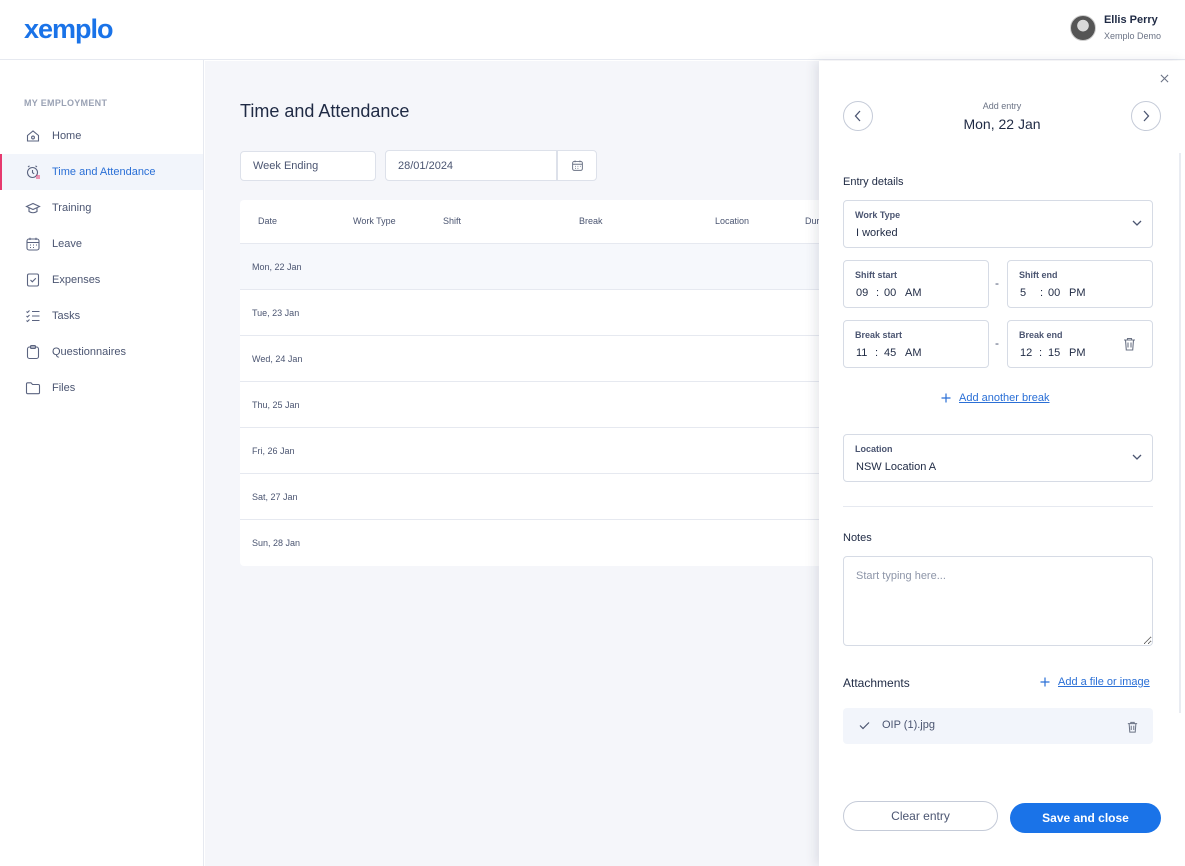 The width and height of the screenshot is (1185, 866). What do you see at coordinates (913, 293) in the screenshot?
I see `shift-start-period: AM` at bounding box center [913, 293].